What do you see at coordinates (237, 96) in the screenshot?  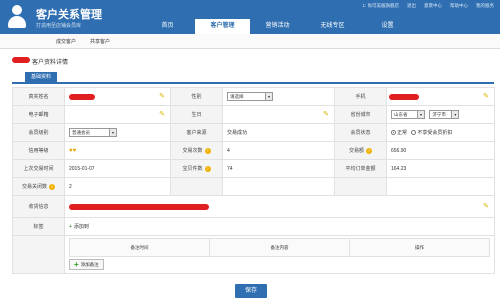 I see `gender-select-value: 请选择` at bounding box center [237, 96].